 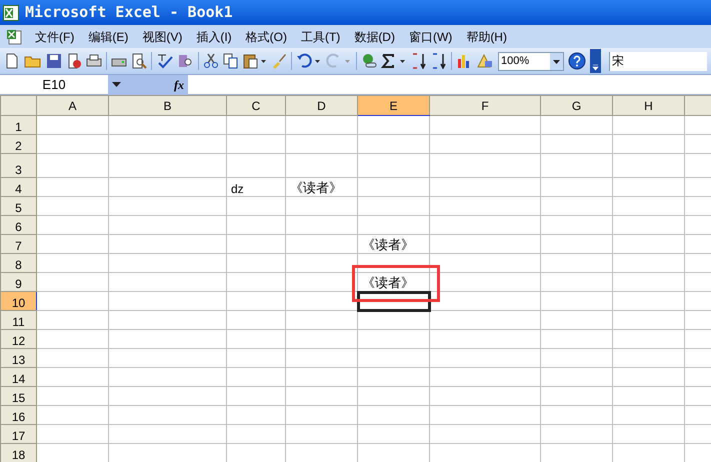 What do you see at coordinates (54, 61) in the screenshot?
I see `save-icon` at bounding box center [54, 61].